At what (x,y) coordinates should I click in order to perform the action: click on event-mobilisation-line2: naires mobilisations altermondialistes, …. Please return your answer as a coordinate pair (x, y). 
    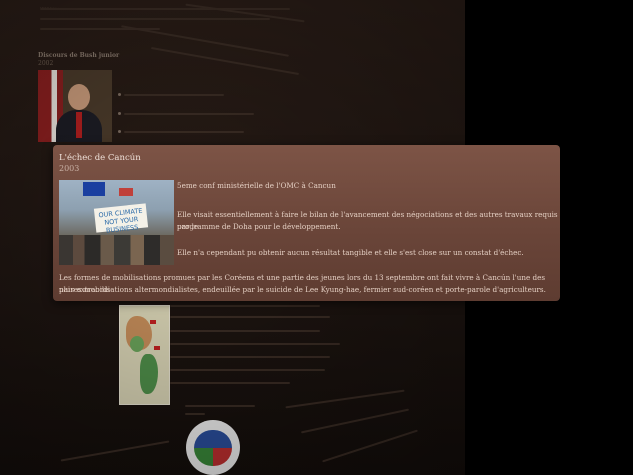
    Looking at the image, I should click on (302, 289).